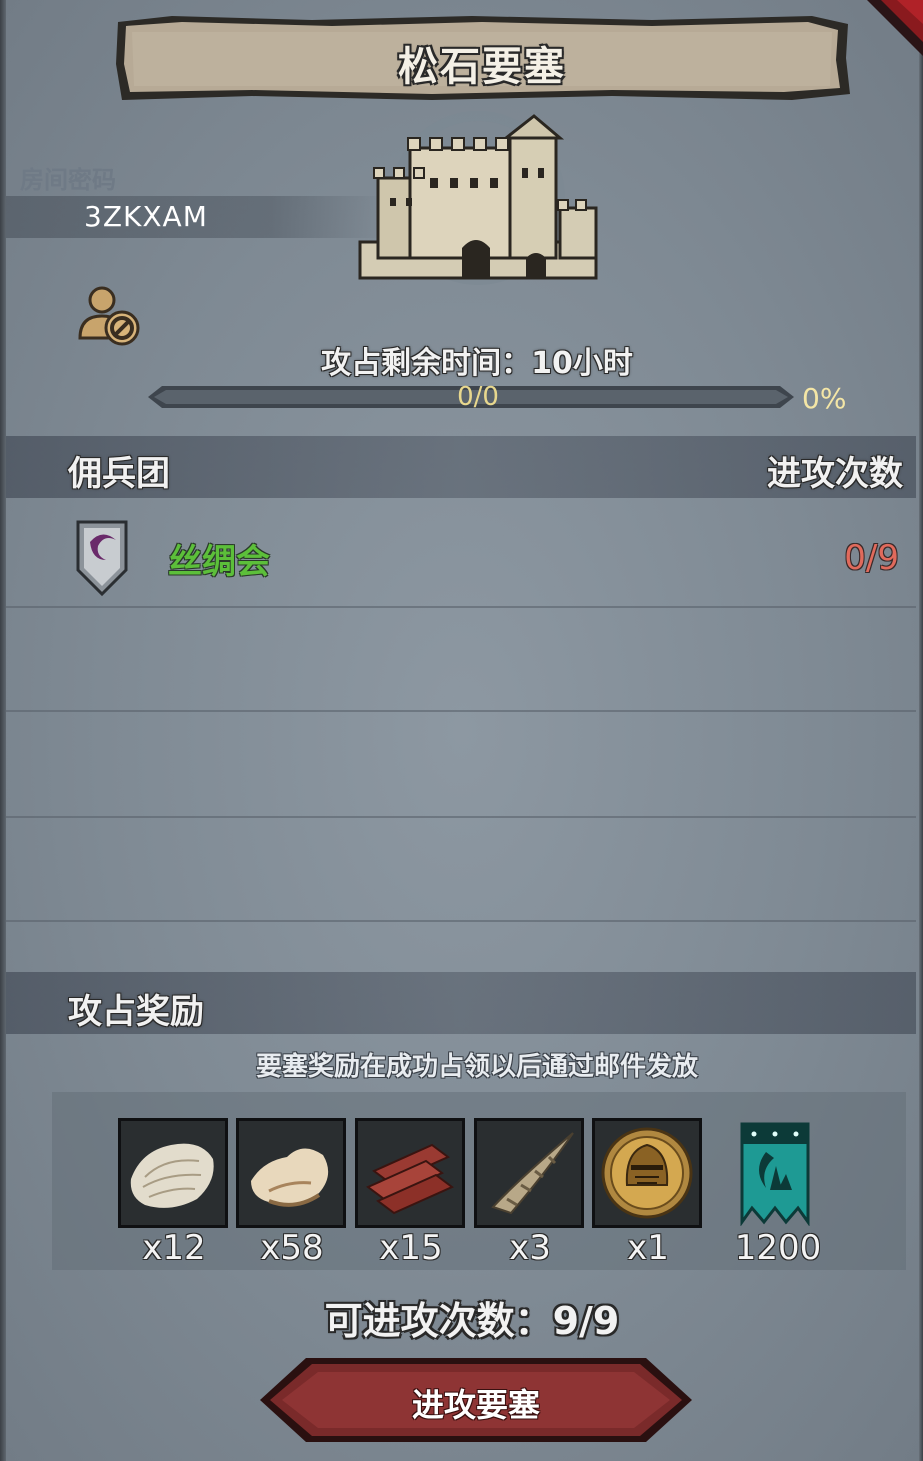 Image resolution: width=923 pixels, height=1461 pixels. I want to click on guild-shield-icon, so click(102, 558).